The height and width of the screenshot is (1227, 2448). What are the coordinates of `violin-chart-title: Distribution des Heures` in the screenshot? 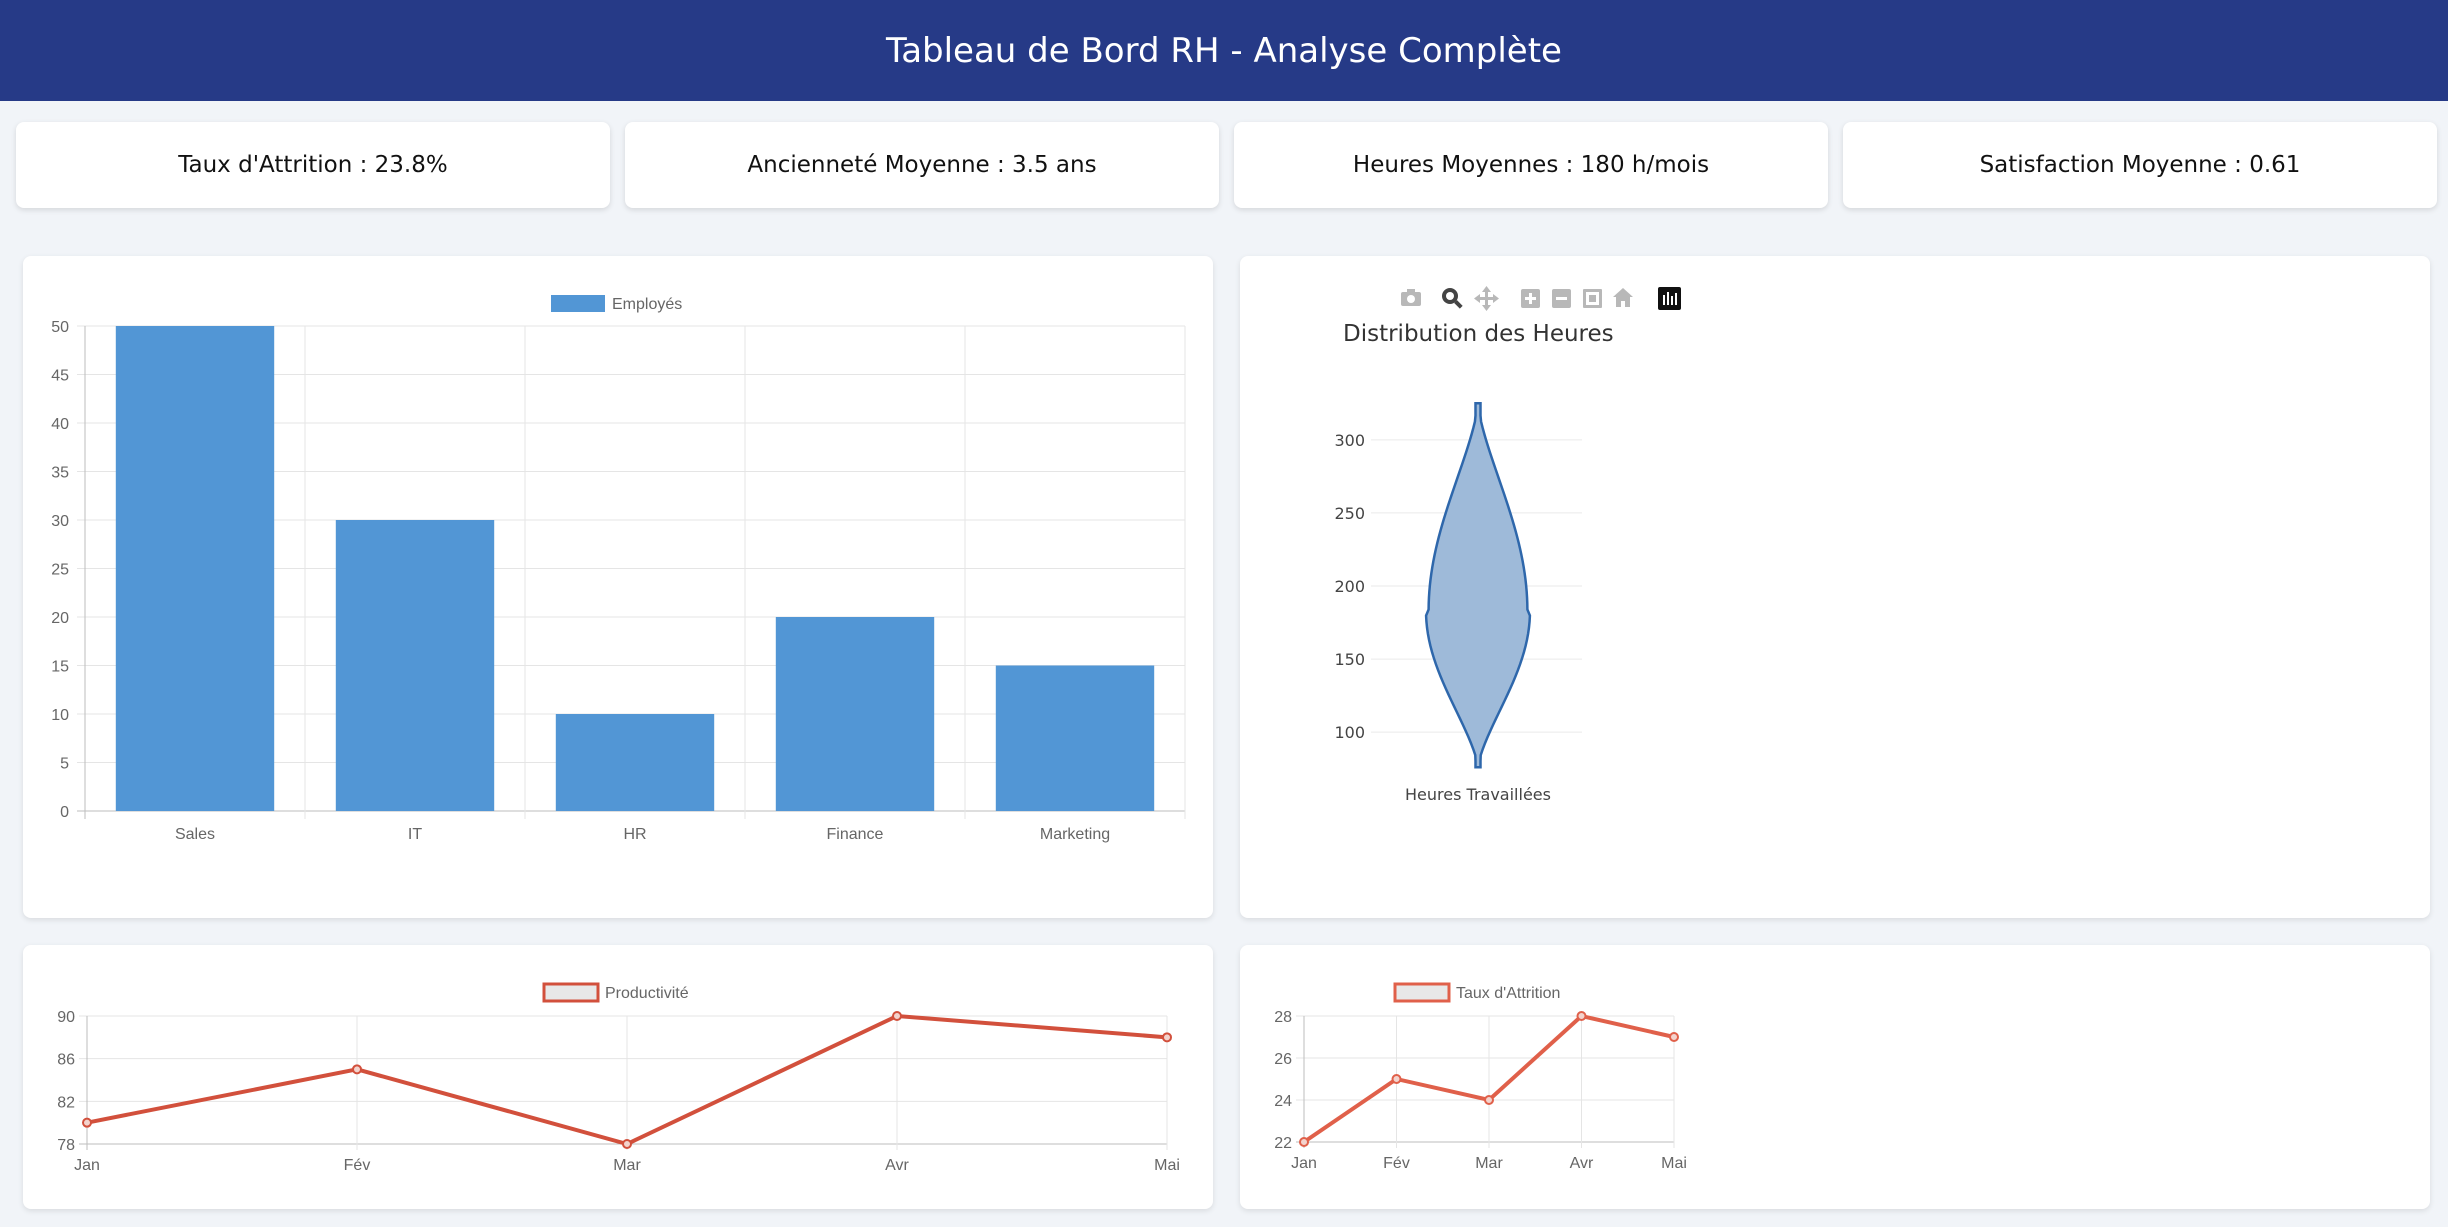 It's located at (1478, 334).